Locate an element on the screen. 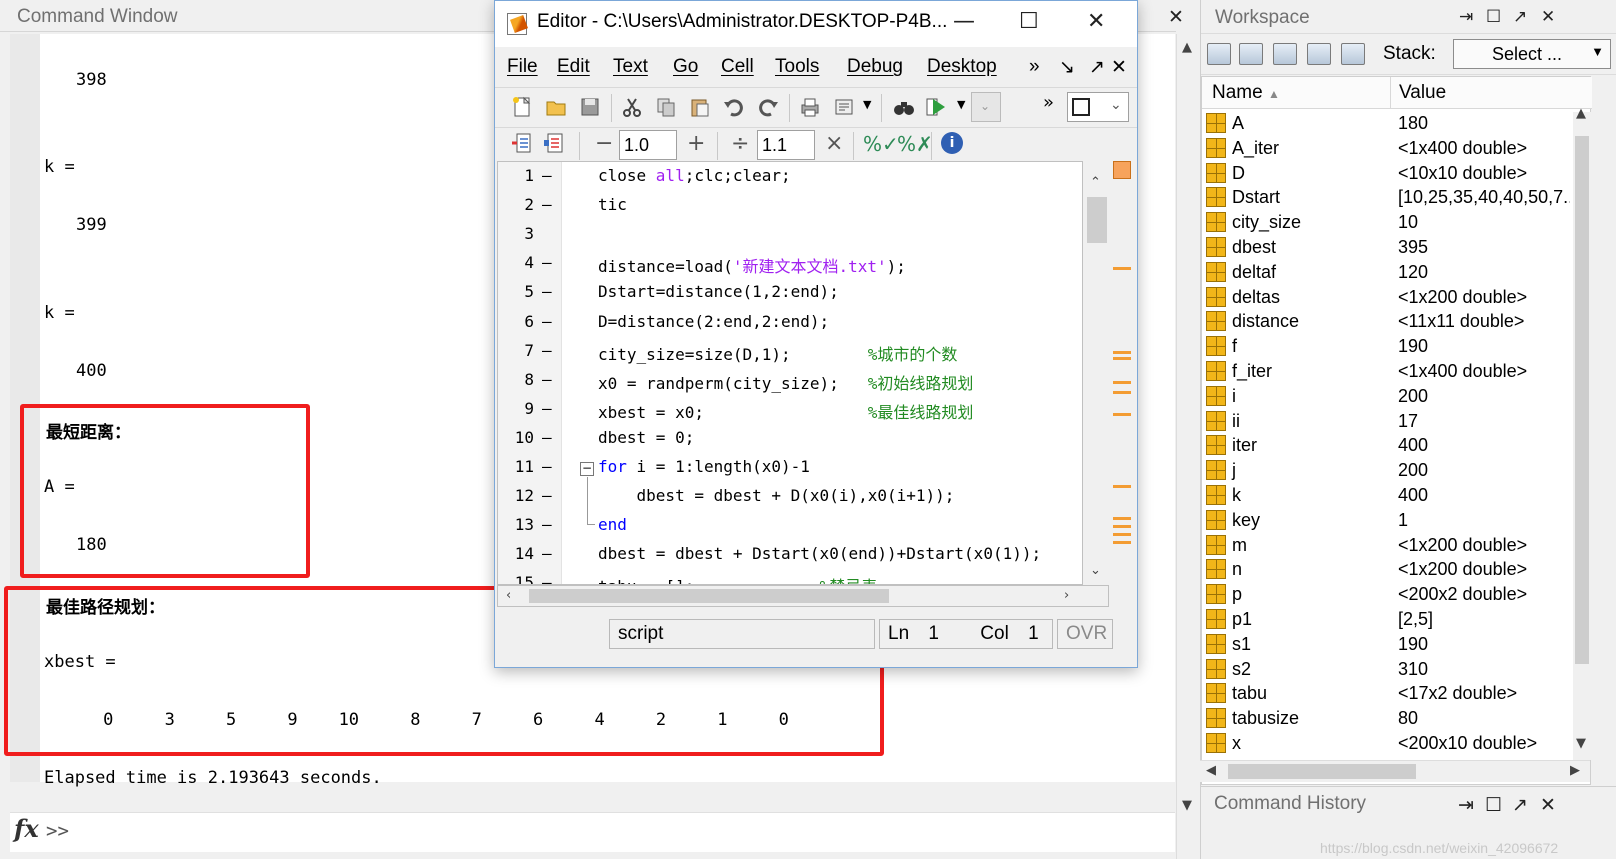 The image size is (1616, 859). cut-icon is located at coordinates (632, 107).